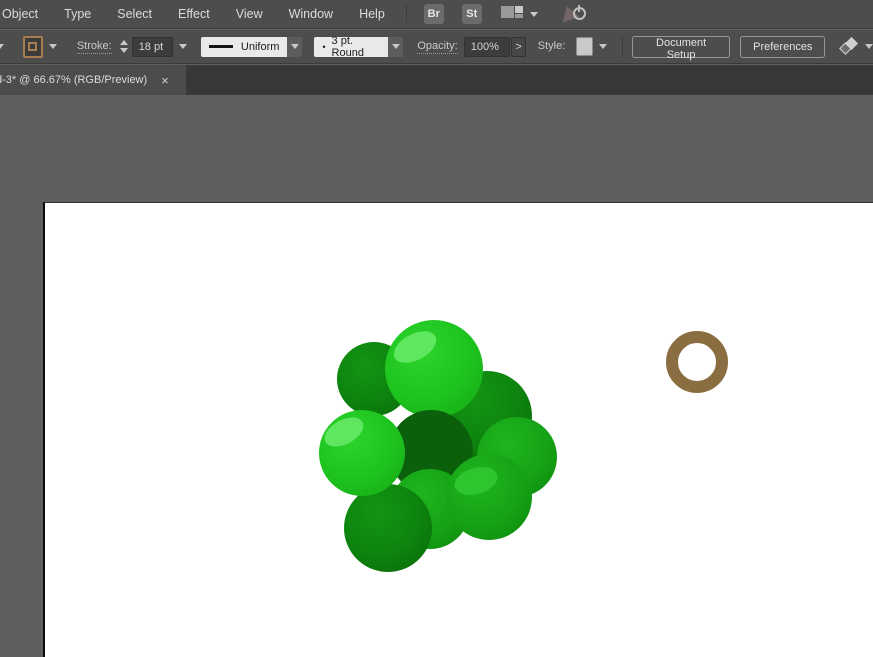 This screenshot has width=873, height=657. Describe the element at coordinates (489, 497) in the screenshot. I see `sphere-bottom-right` at that location.